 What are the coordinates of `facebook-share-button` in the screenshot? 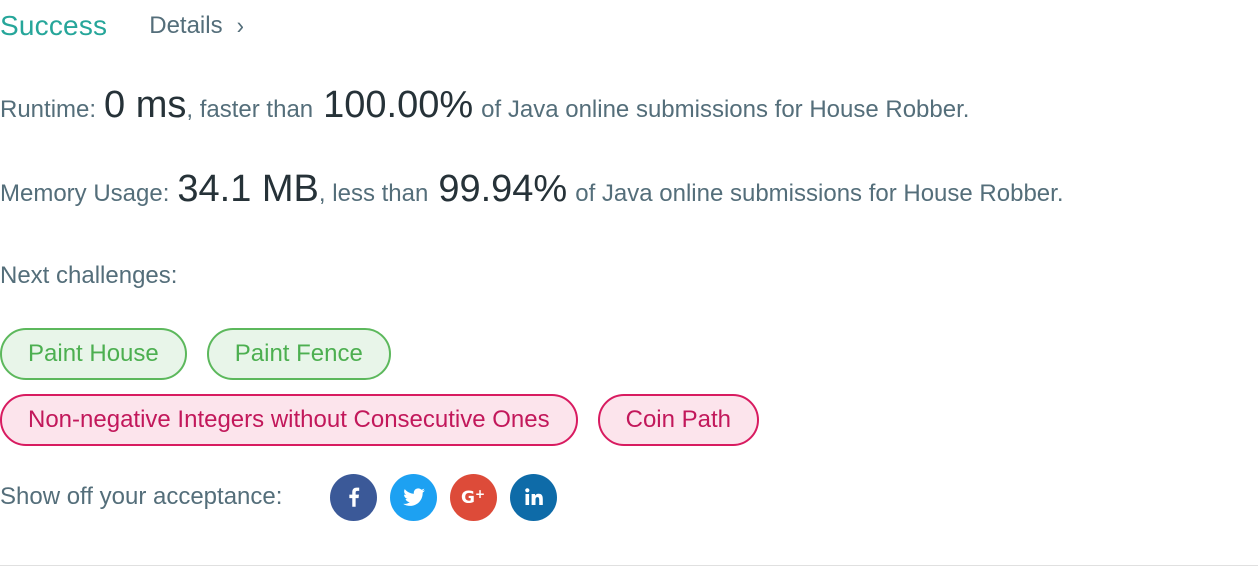 It's located at (354, 497).